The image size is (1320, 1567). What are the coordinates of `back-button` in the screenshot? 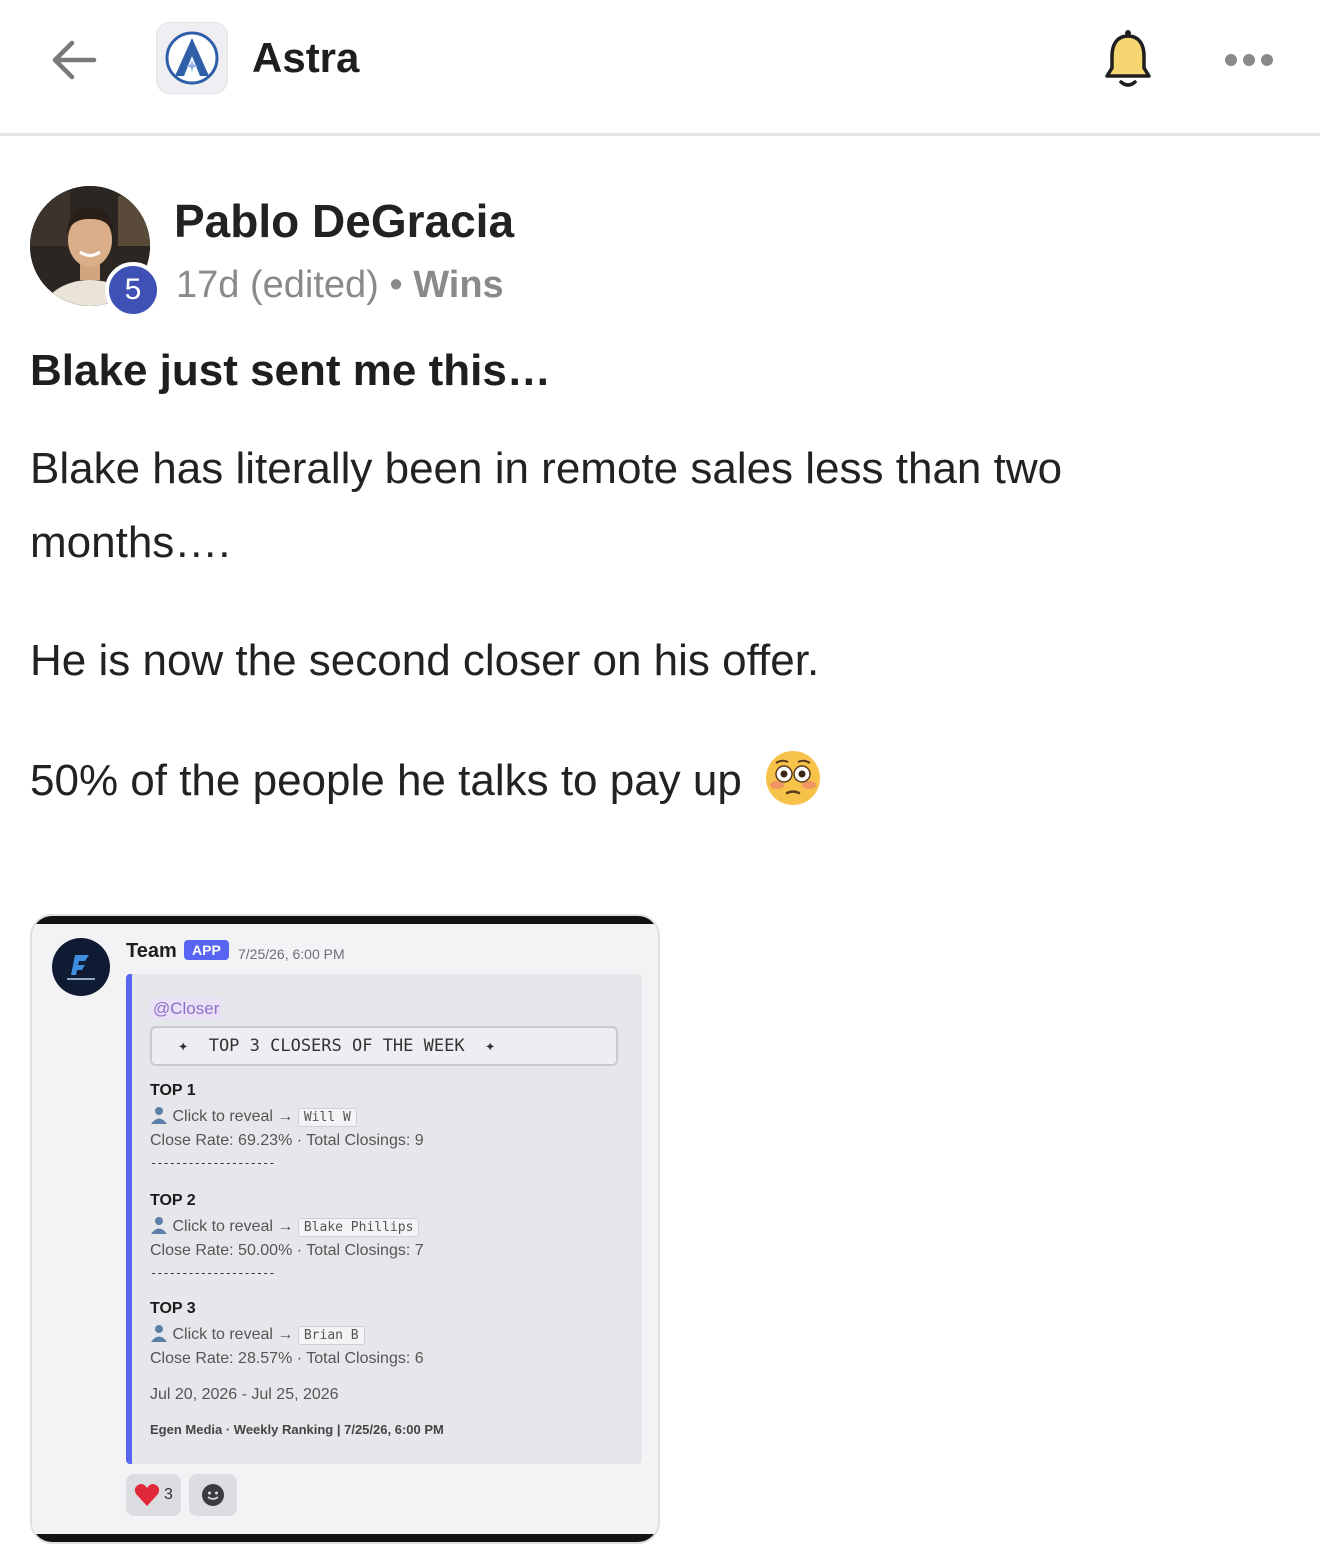 It's located at (74, 60).